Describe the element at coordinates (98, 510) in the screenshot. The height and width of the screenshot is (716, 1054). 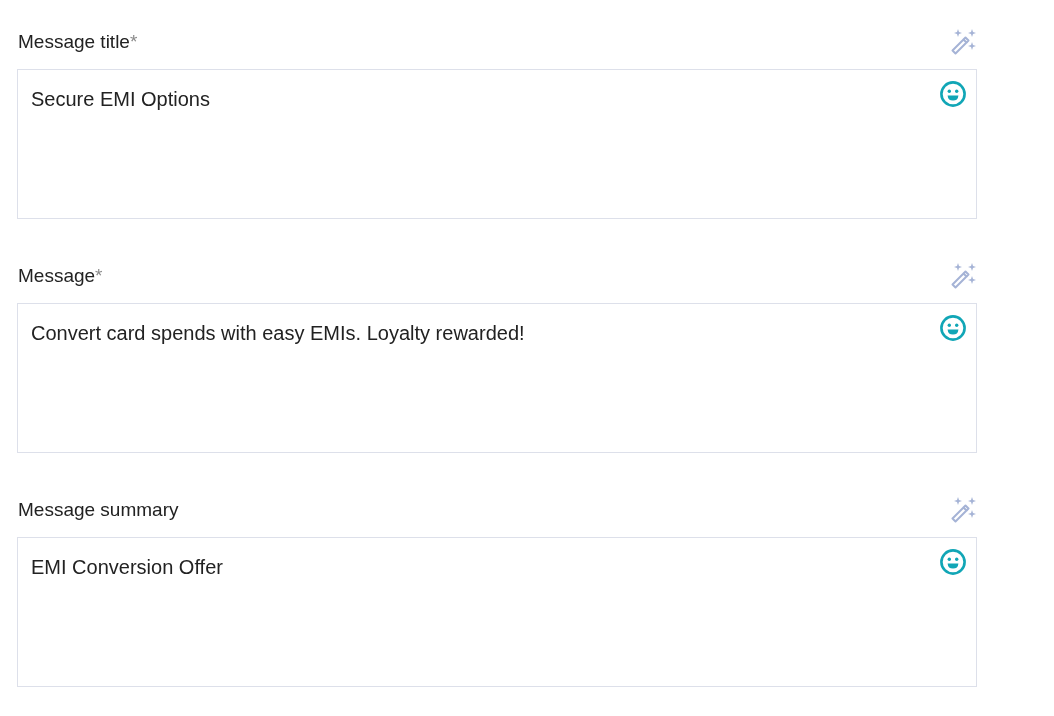
I see `field-label: Message summary` at that location.